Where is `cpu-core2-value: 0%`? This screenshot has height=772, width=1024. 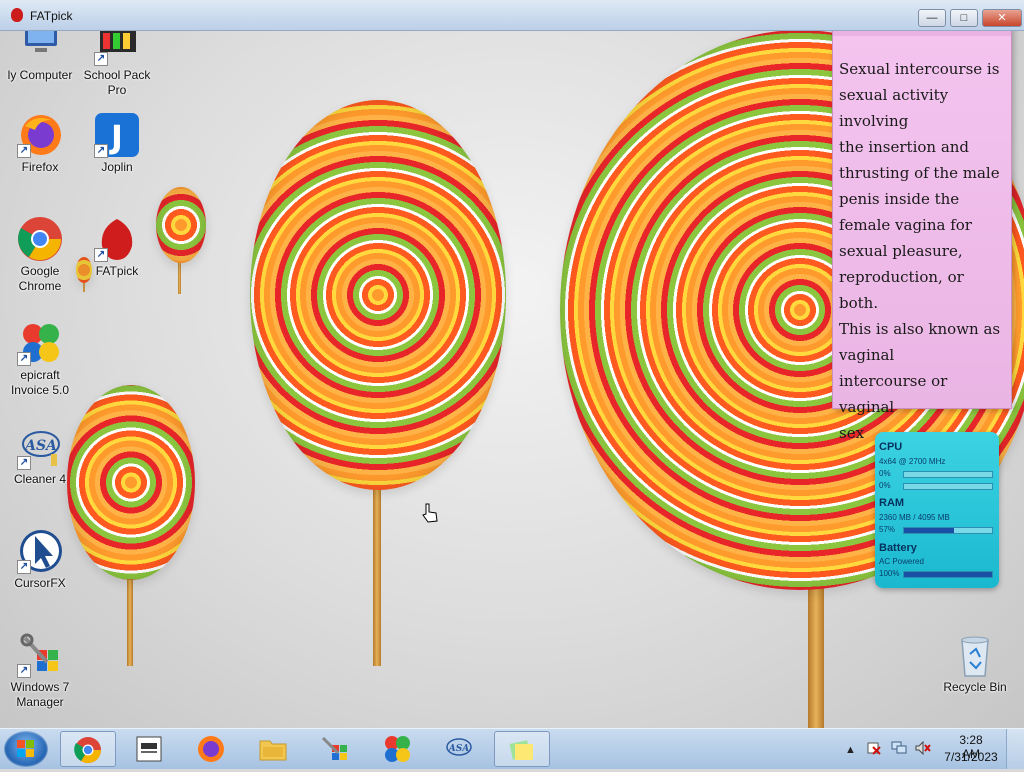 cpu-core2-value: 0% is located at coordinates (885, 485).